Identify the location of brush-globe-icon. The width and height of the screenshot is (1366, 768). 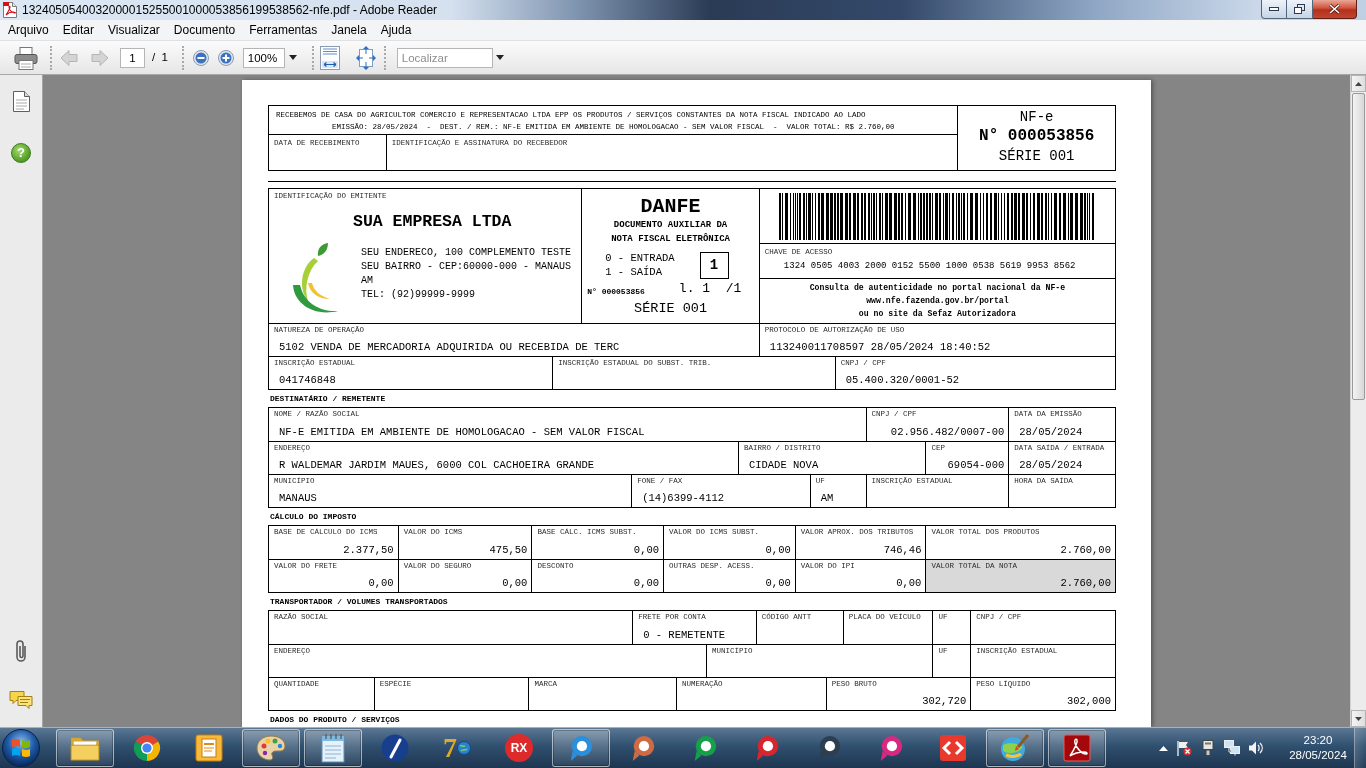
(1015, 748).